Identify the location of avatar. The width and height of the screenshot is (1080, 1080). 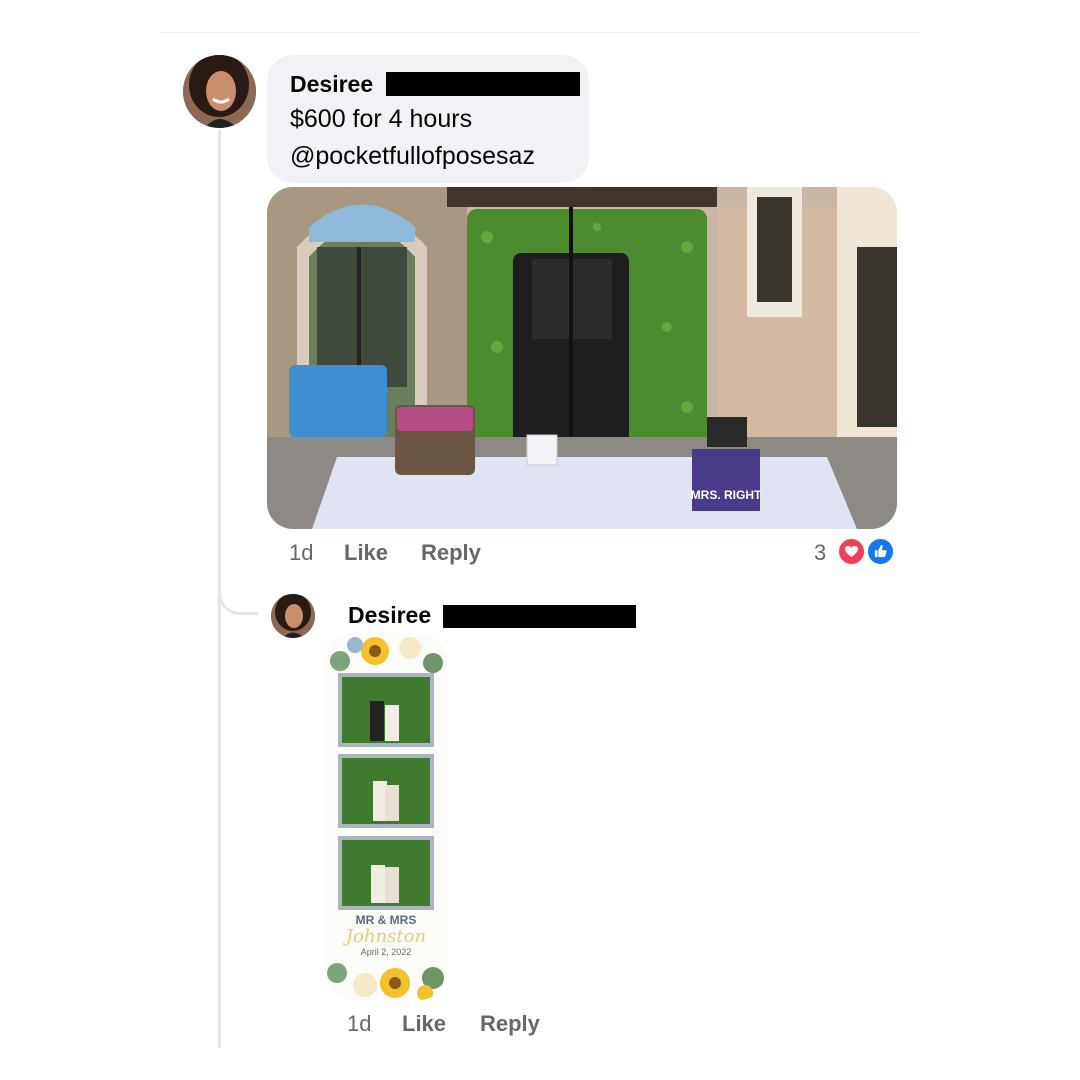
(219, 91).